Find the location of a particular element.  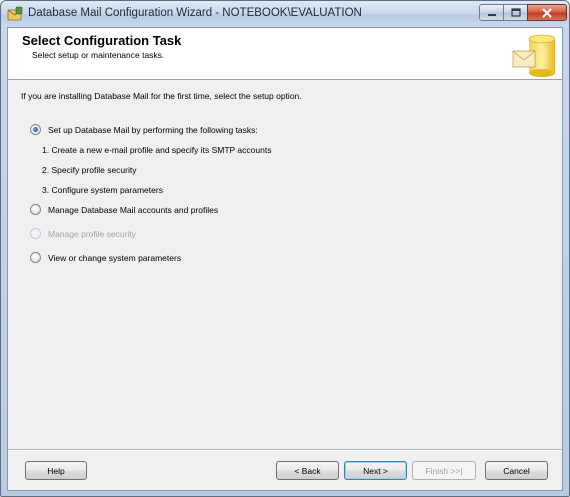

option-system-parameters: View or change system parameters is located at coordinates (105, 257).